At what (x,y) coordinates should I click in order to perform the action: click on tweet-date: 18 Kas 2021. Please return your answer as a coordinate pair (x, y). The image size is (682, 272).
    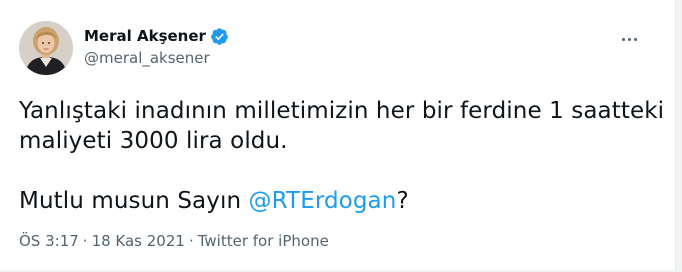
    Looking at the image, I should click on (138, 241).